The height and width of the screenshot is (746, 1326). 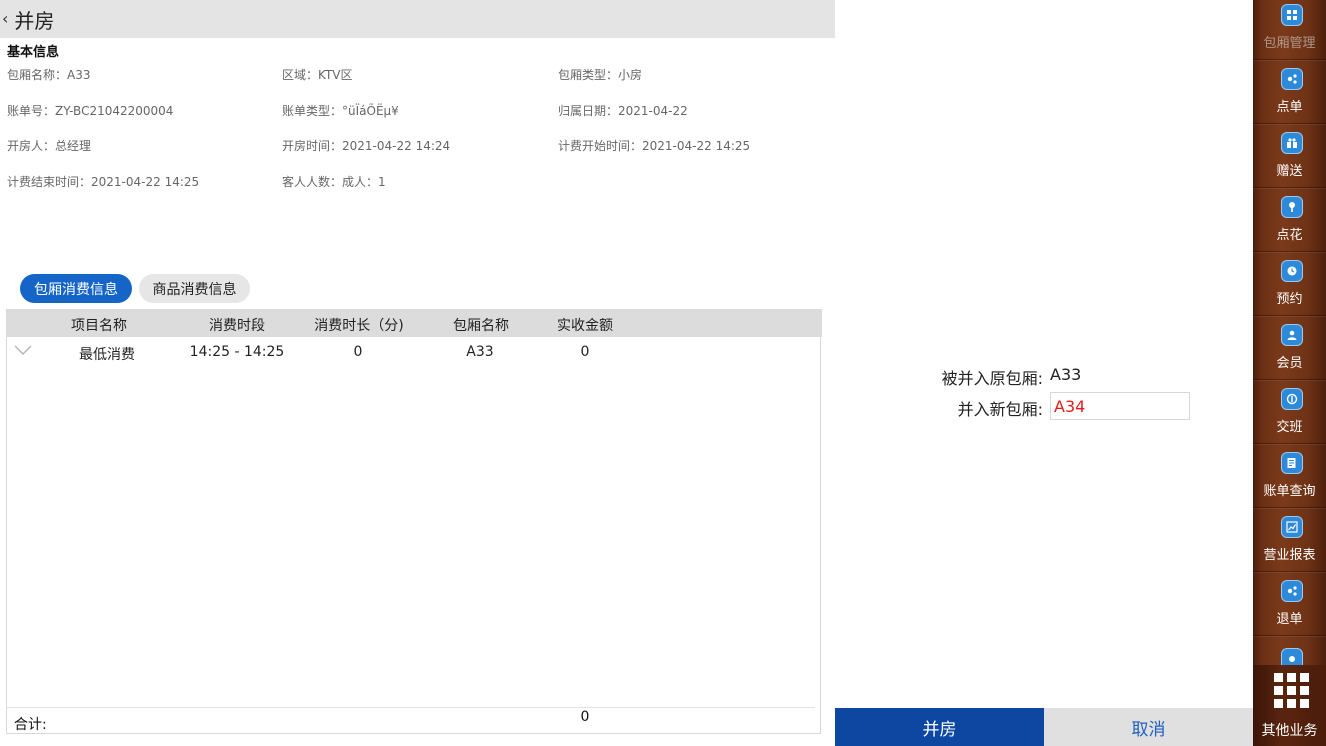 I want to click on sidebar-item-label: 账单查询, so click(x=1289, y=491).